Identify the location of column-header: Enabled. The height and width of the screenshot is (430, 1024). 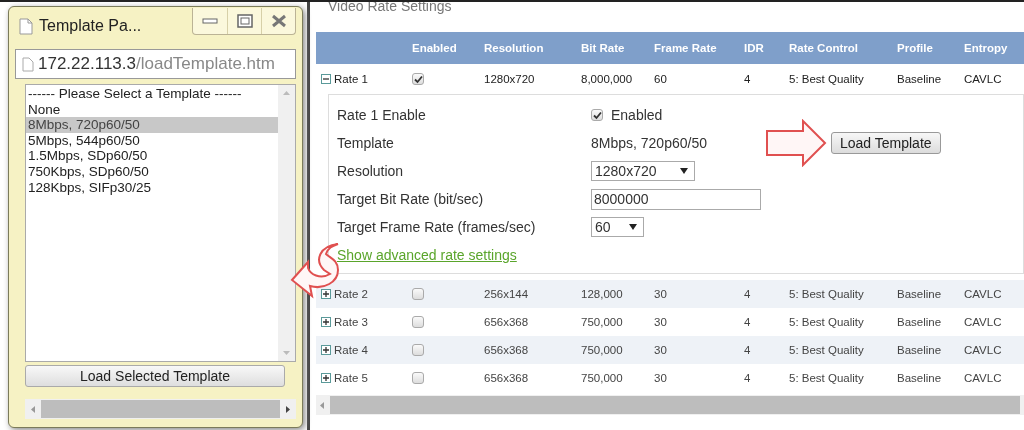
(435, 48).